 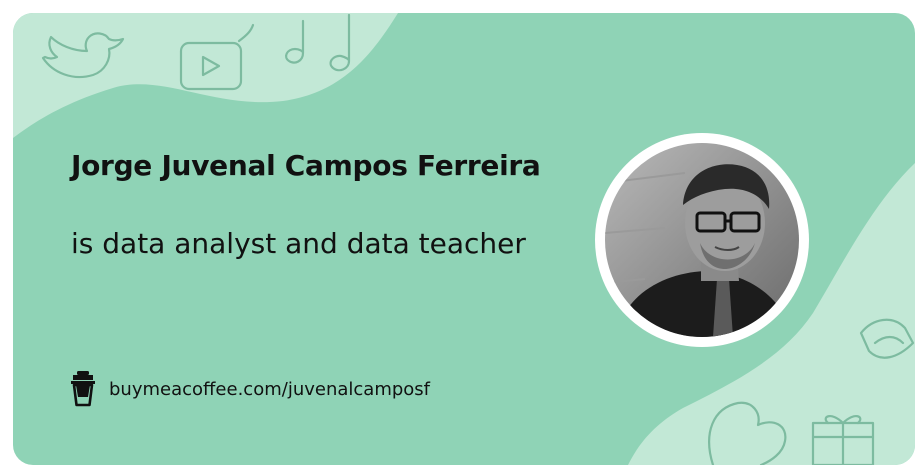 I want to click on avatar-ring, so click(x=702, y=240).